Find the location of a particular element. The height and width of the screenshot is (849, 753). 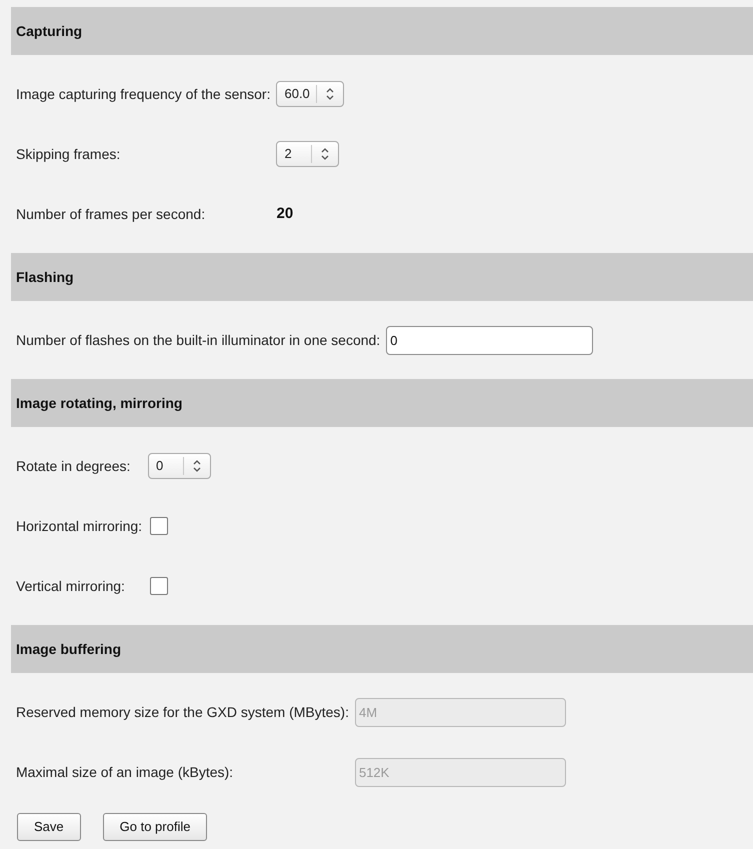

input-field: 0 is located at coordinates (490, 340).